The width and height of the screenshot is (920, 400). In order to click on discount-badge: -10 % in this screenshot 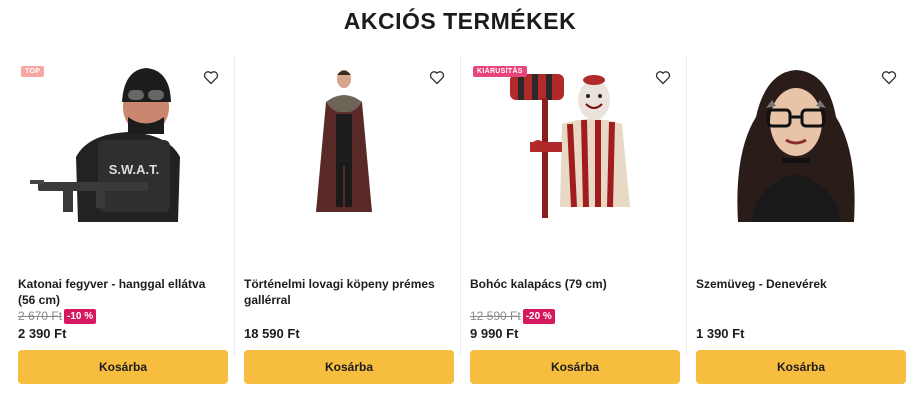, I will do `click(80, 316)`.